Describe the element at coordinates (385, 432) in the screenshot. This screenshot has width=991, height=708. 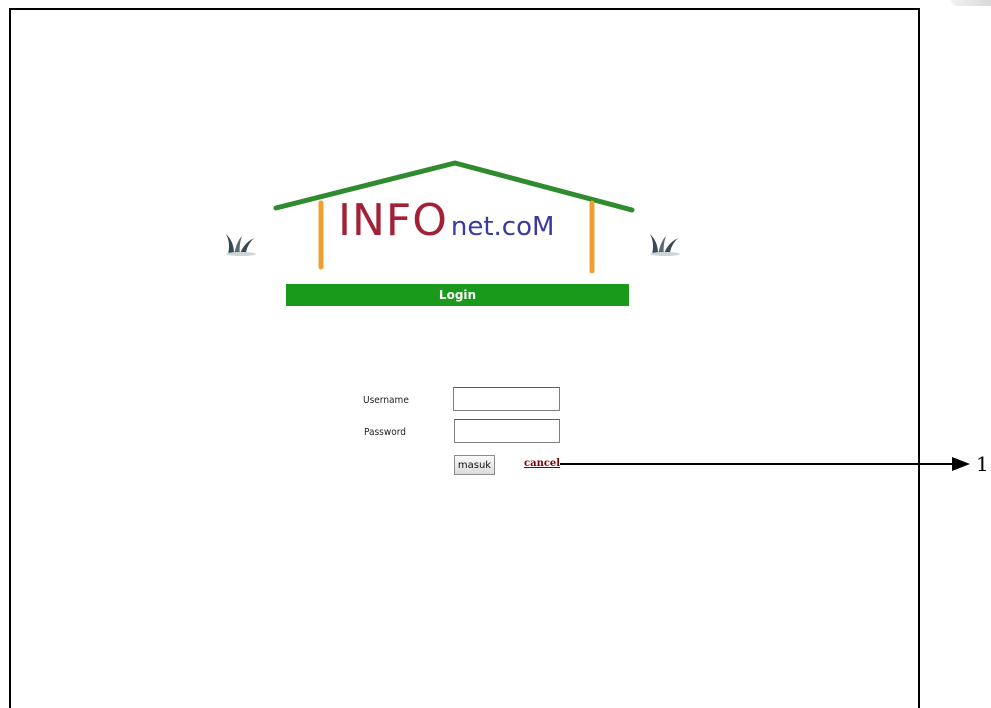
I see `password-label: Password` at that location.